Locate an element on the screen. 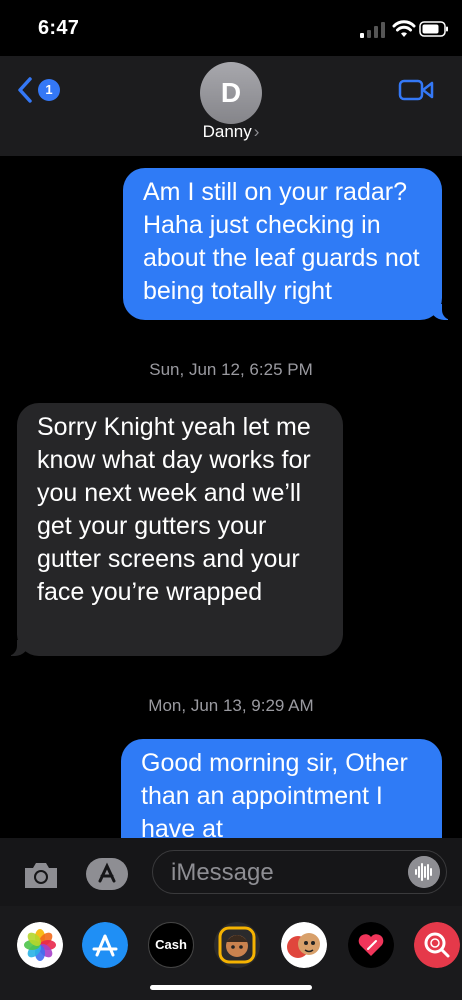  camera-icon is located at coordinates (41, 875).